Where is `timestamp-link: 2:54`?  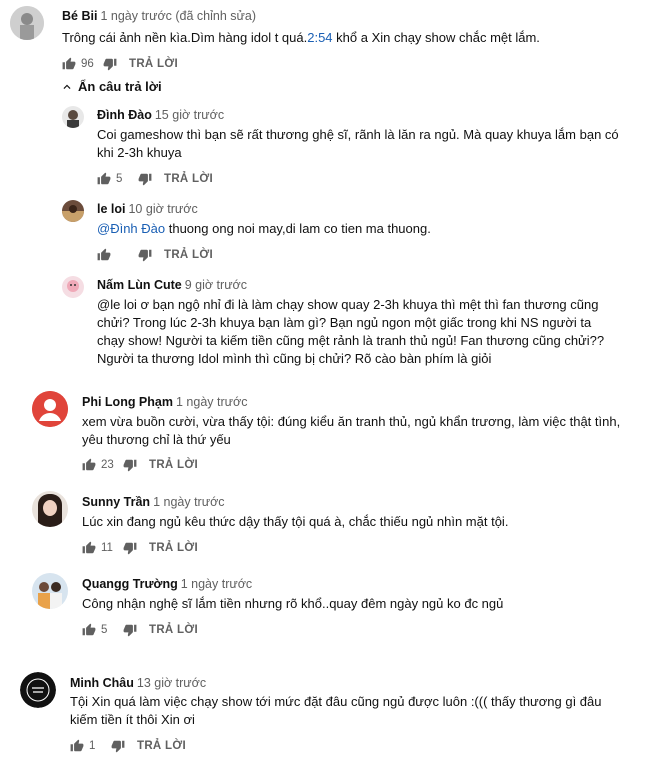
timestamp-link: 2:54 is located at coordinates (319, 37).